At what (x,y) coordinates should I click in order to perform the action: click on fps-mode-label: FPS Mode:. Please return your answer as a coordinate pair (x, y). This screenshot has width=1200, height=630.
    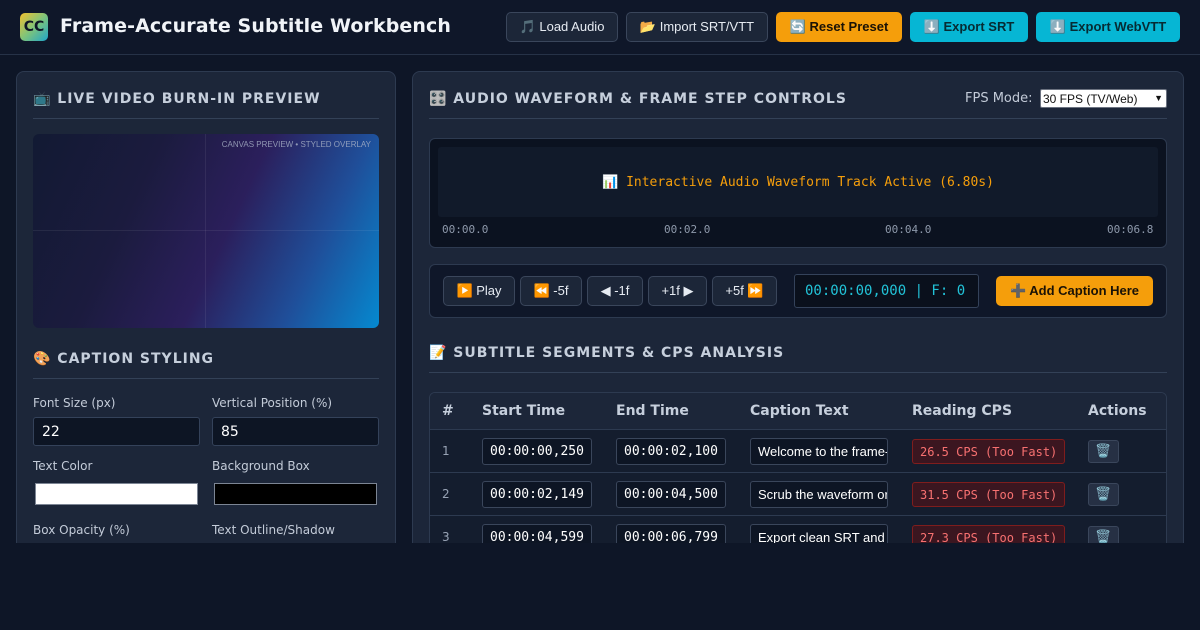
    Looking at the image, I should click on (999, 98).